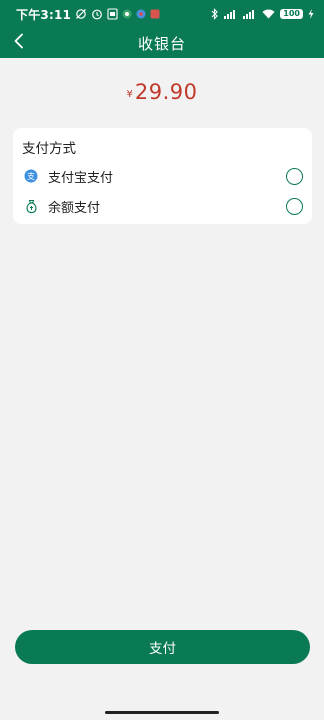 Image resolution: width=324 pixels, height=720 pixels. I want to click on payment-amount: ¥29.90, so click(162, 92).